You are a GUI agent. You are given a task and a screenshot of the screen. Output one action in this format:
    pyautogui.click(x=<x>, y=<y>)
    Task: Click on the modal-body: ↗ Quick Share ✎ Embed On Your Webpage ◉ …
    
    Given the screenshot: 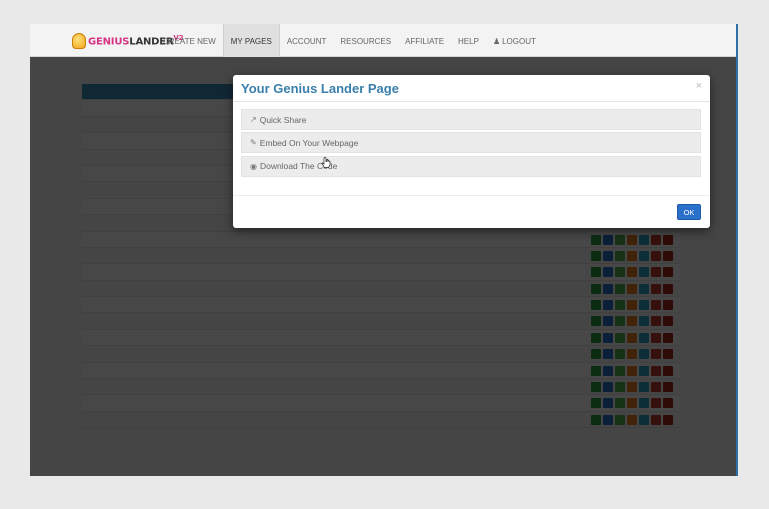 What is the action you would take?
    pyautogui.click(x=471, y=144)
    